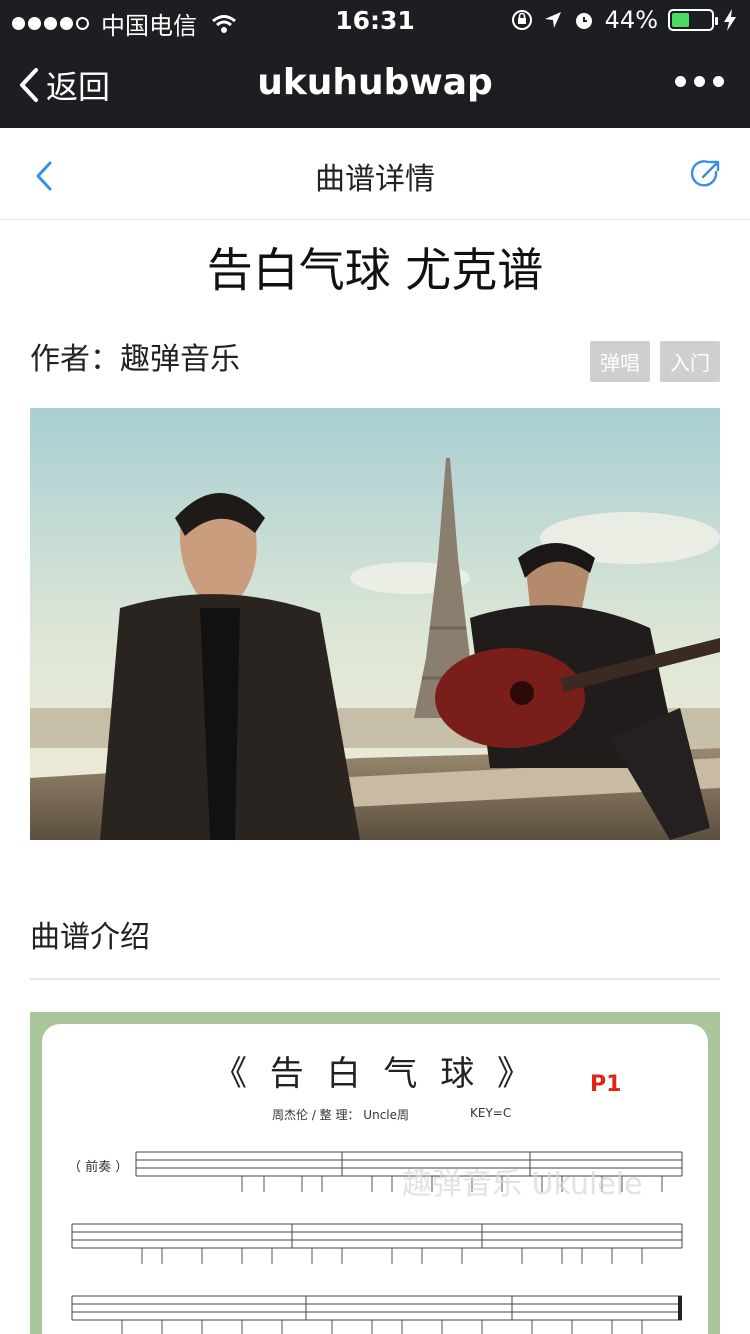  I want to click on page-title: 曲谱详情, so click(375, 179).